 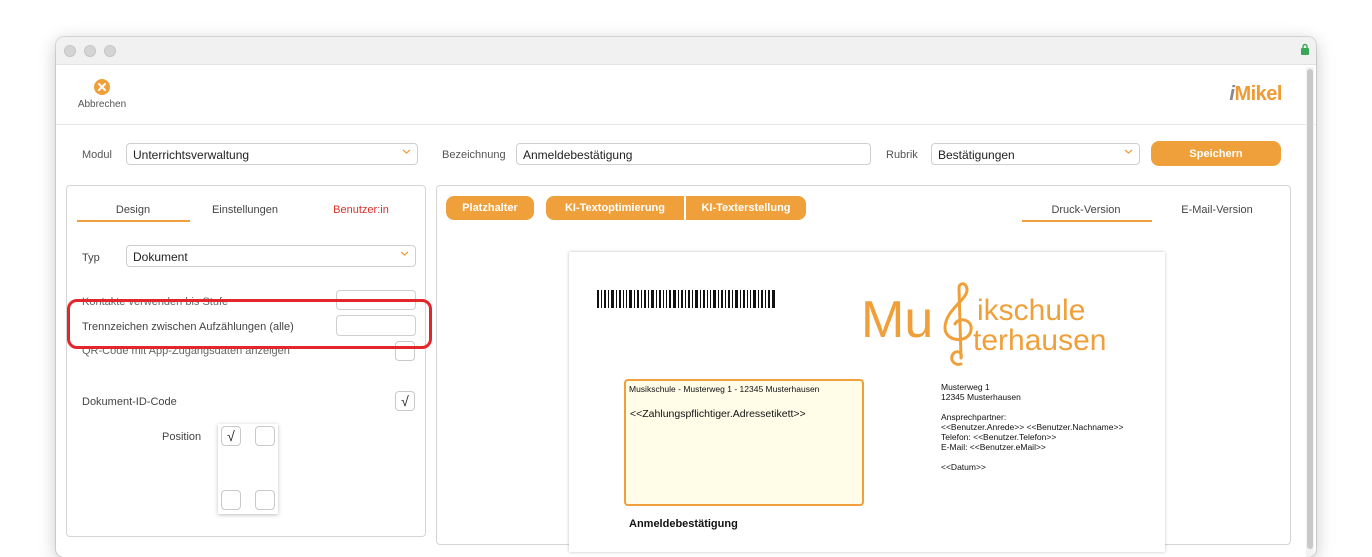 What do you see at coordinates (746, 208) in the screenshot?
I see `ki-texterstellung-button: KI-Texterstellung` at bounding box center [746, 208].